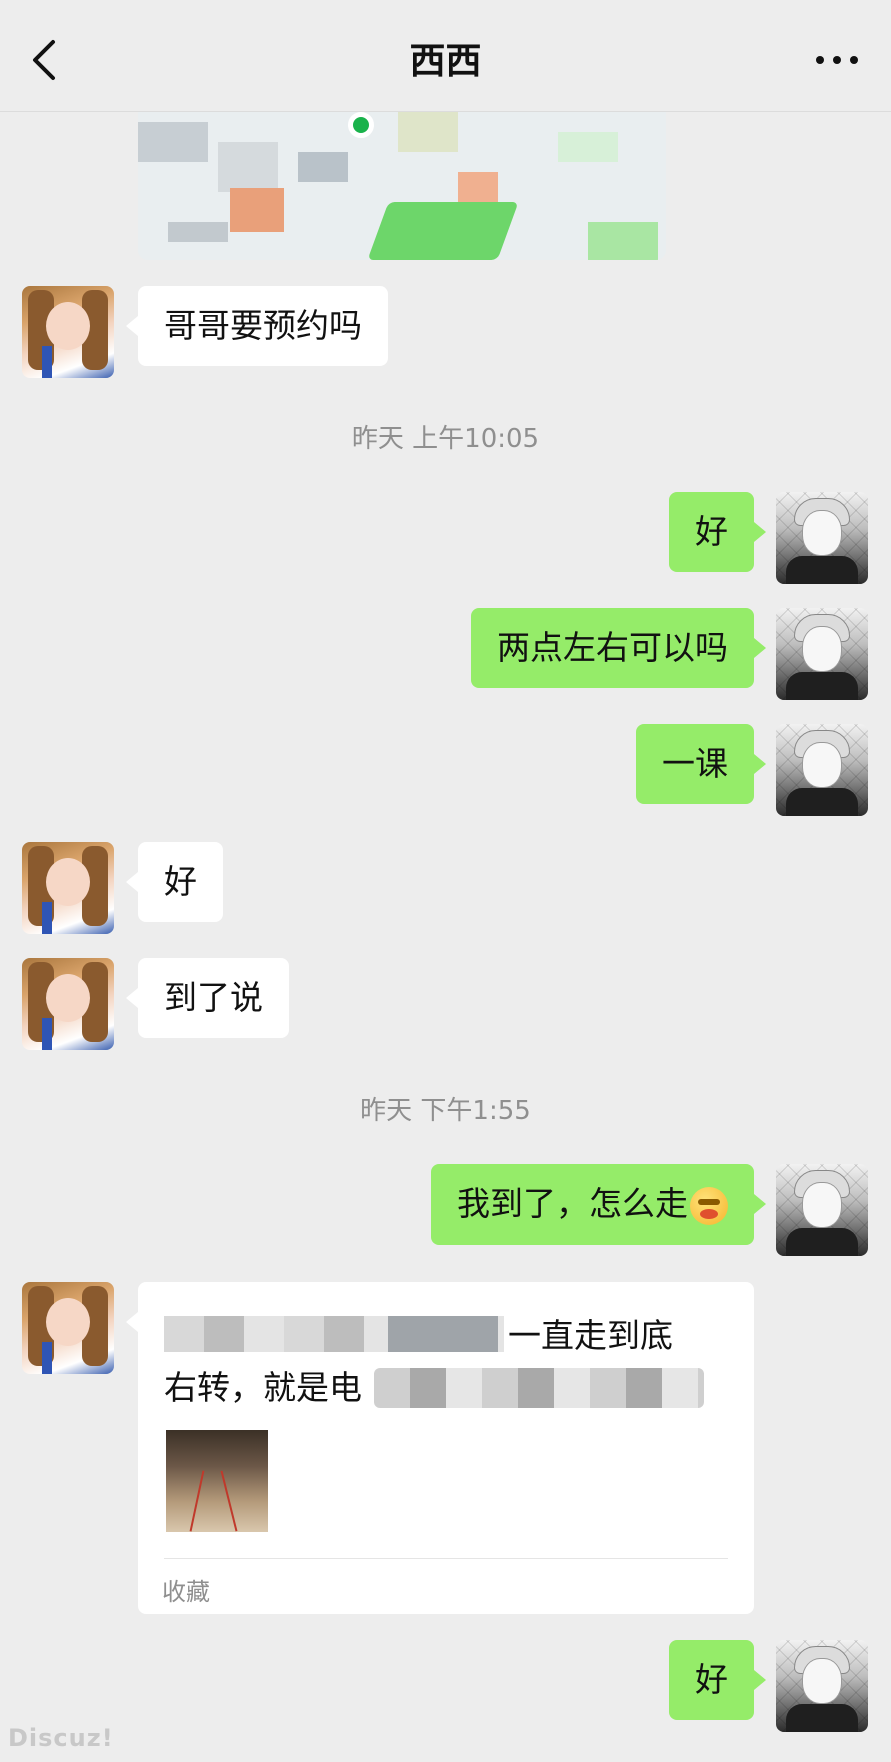 The width and height of the screenshot is (891, 1762). Describe the element at coordinates (709, 1205) in the screenshot. I see `hungry-emoji-icon` at that location.